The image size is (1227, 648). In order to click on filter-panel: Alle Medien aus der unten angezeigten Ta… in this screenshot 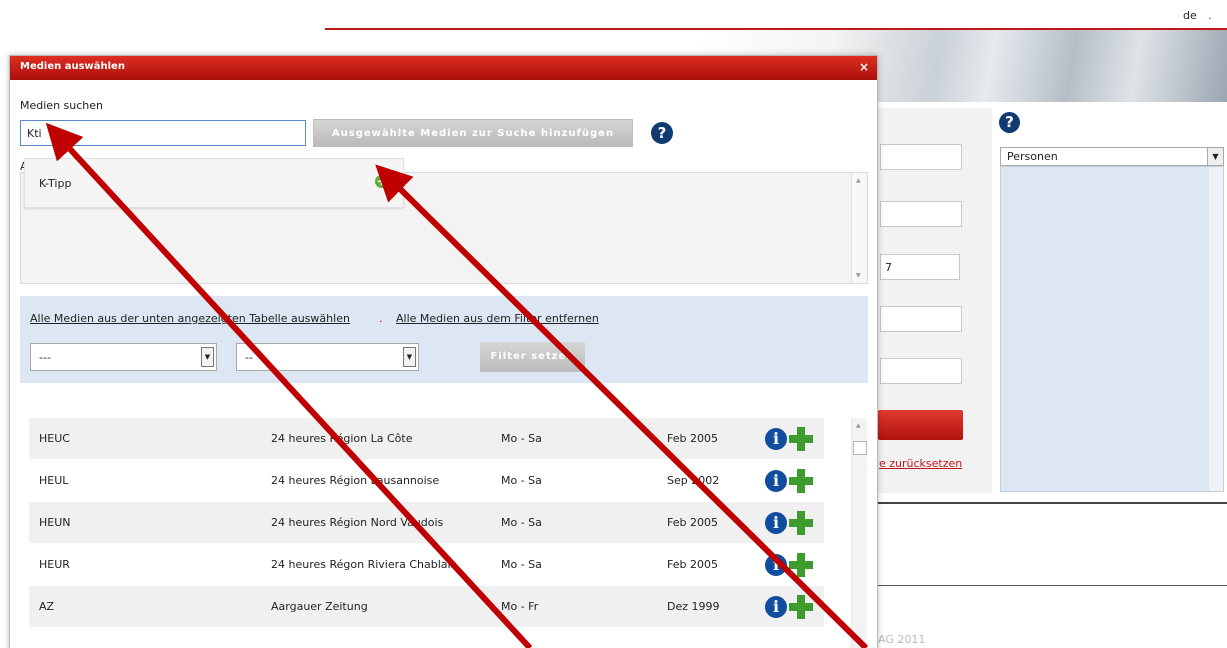, I will do `click(444, 339)`.